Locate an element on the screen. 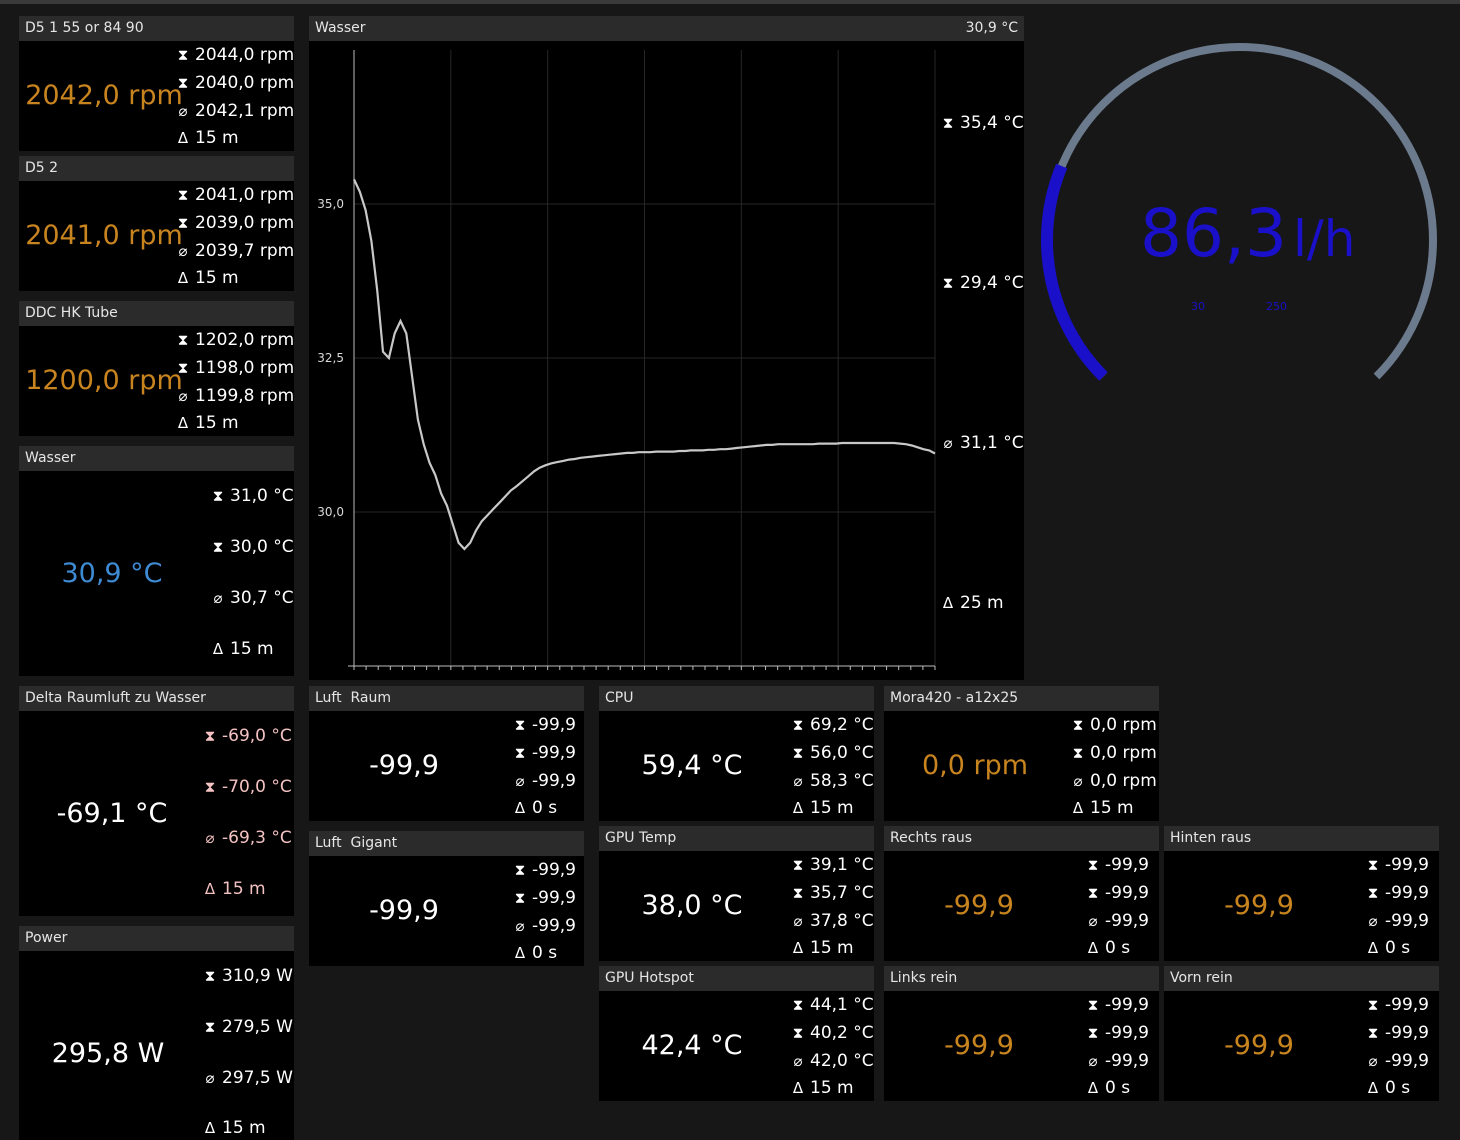  tile-max: 44,1 °C is located at coordinates (842, 1005).